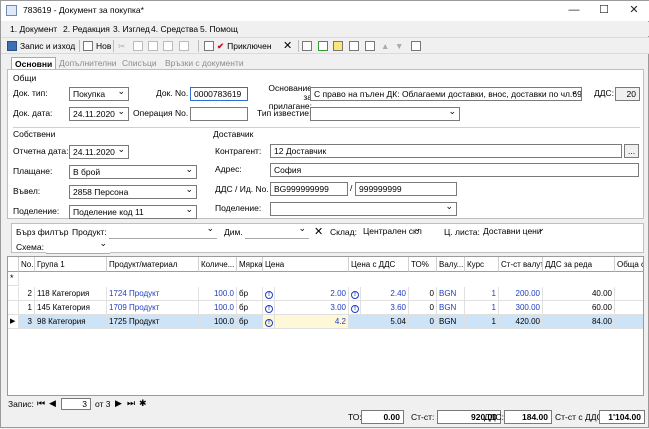  Describe the element at coordinates (169, 46) in the screenshot. I see `undo-icon` at that location.